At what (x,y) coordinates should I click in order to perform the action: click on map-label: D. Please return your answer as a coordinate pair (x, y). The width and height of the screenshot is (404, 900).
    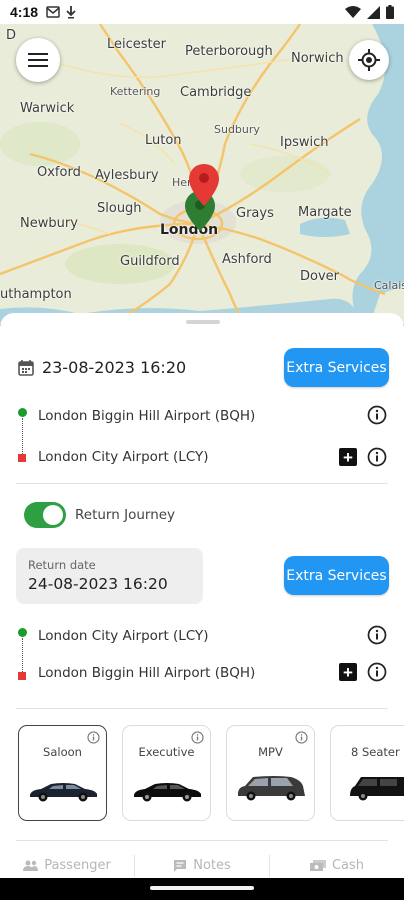
    Looking at the image, I should click on (11, 35).